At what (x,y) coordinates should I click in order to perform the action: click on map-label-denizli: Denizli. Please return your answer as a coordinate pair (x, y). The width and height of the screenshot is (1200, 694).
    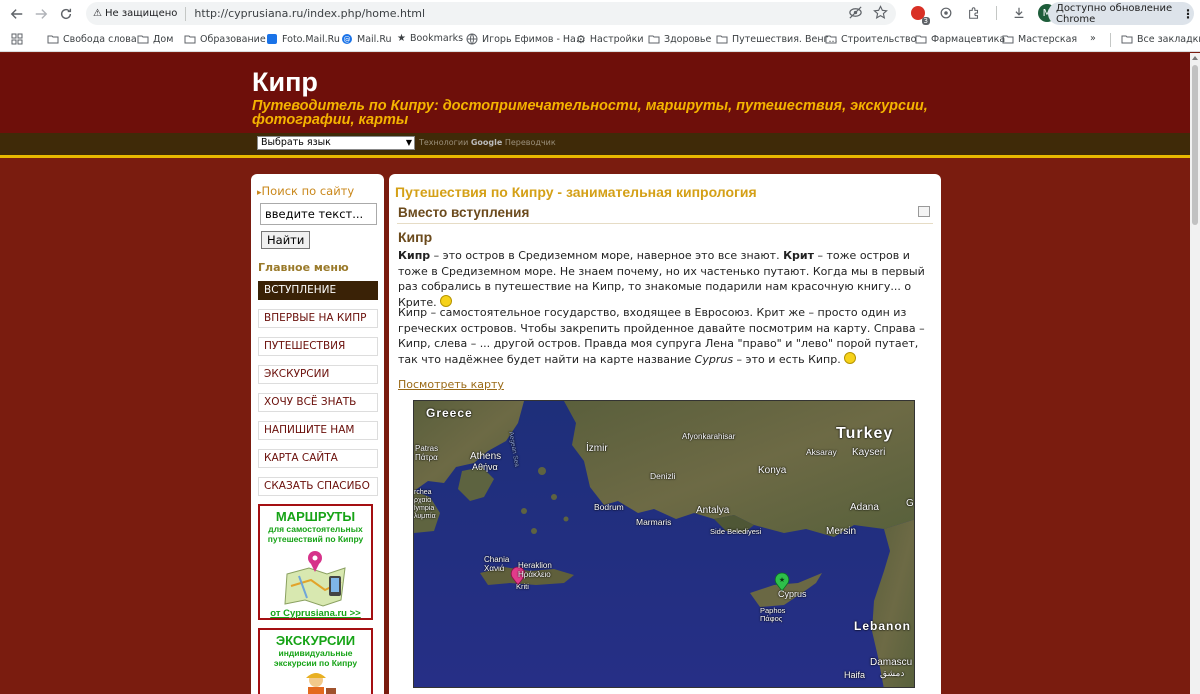
    Looking at the image, I should click on (663, 476).